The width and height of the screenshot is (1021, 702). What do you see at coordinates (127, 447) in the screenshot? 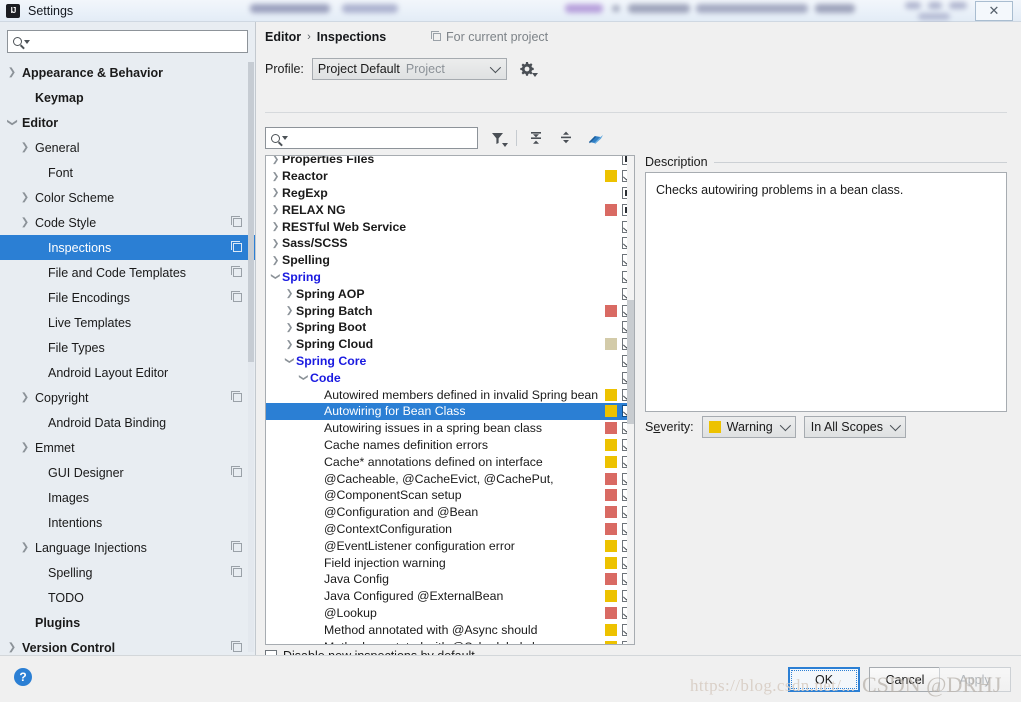
I see `sidebar-item-emmet: ❯ Emmet` at bounding box center [127, 447].